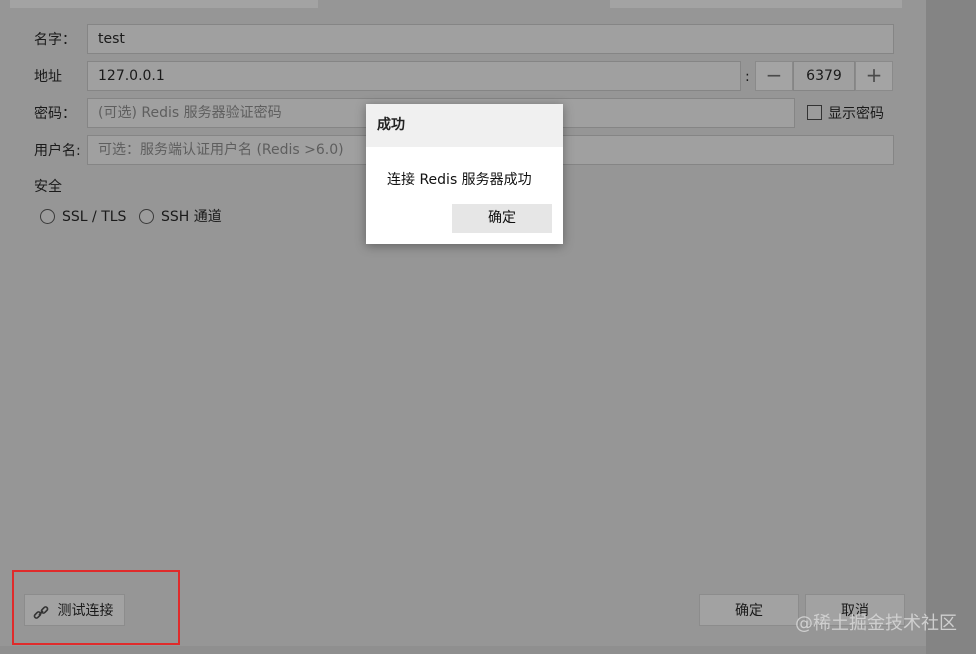 Image resolution: width=976 pixels, height=654 pixels. Describe the element at coordinates (48, 187) in the screenshot. I see `security-heading: 安全` at that location.